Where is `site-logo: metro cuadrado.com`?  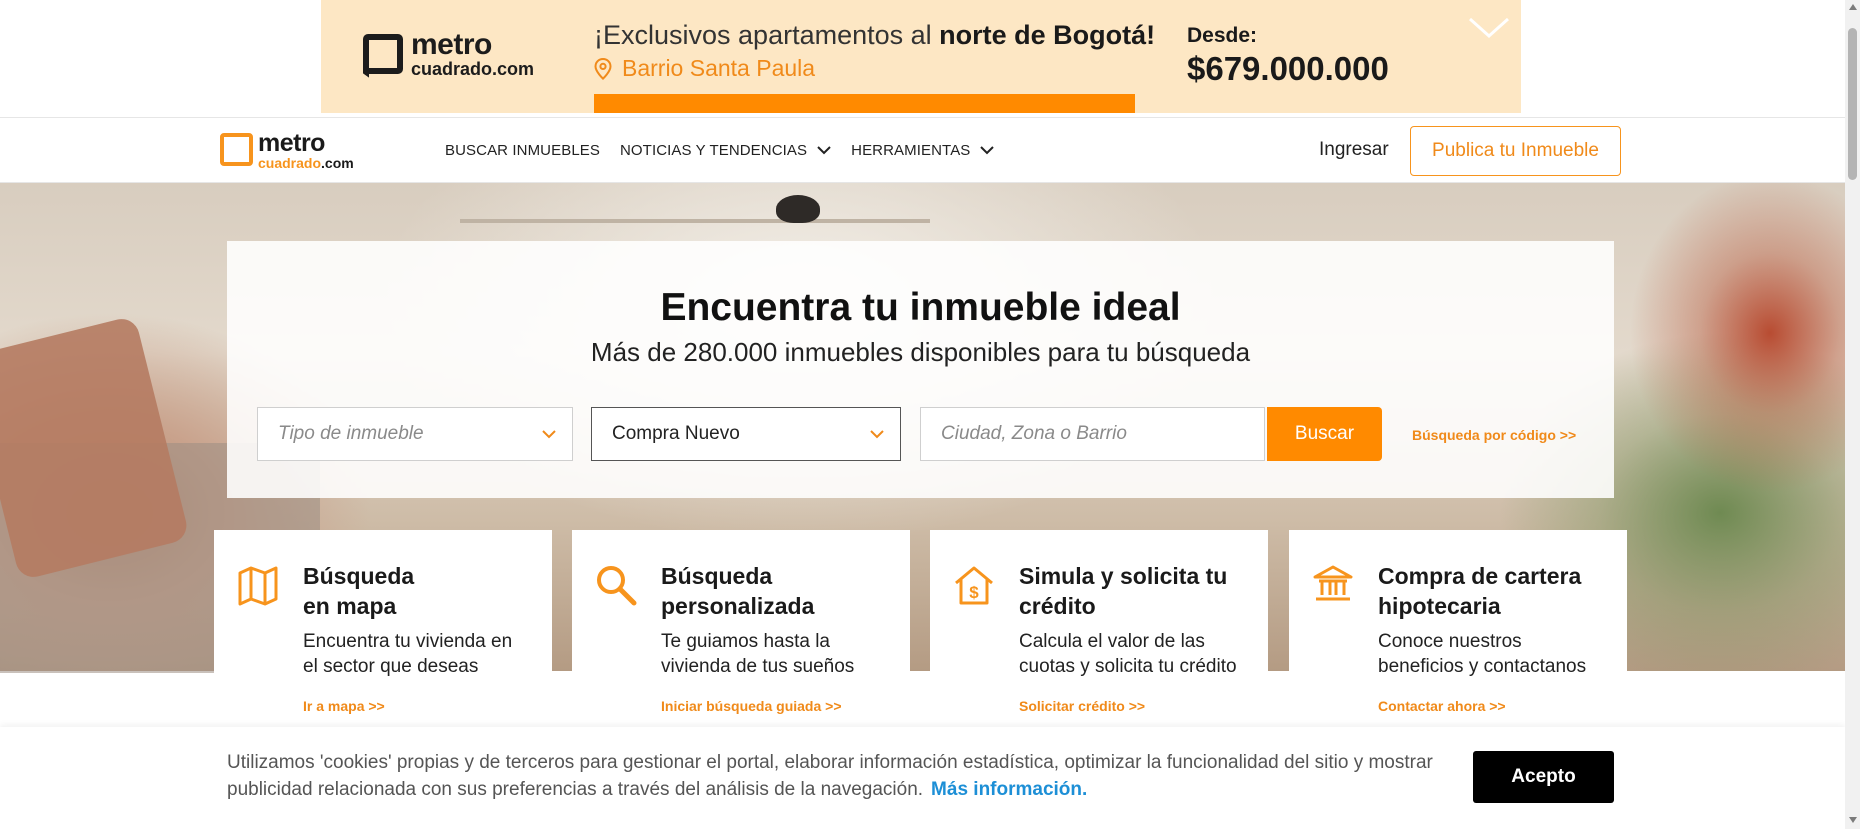
site-logo: metro cuadrado.com is located at coordinates (287, 150).